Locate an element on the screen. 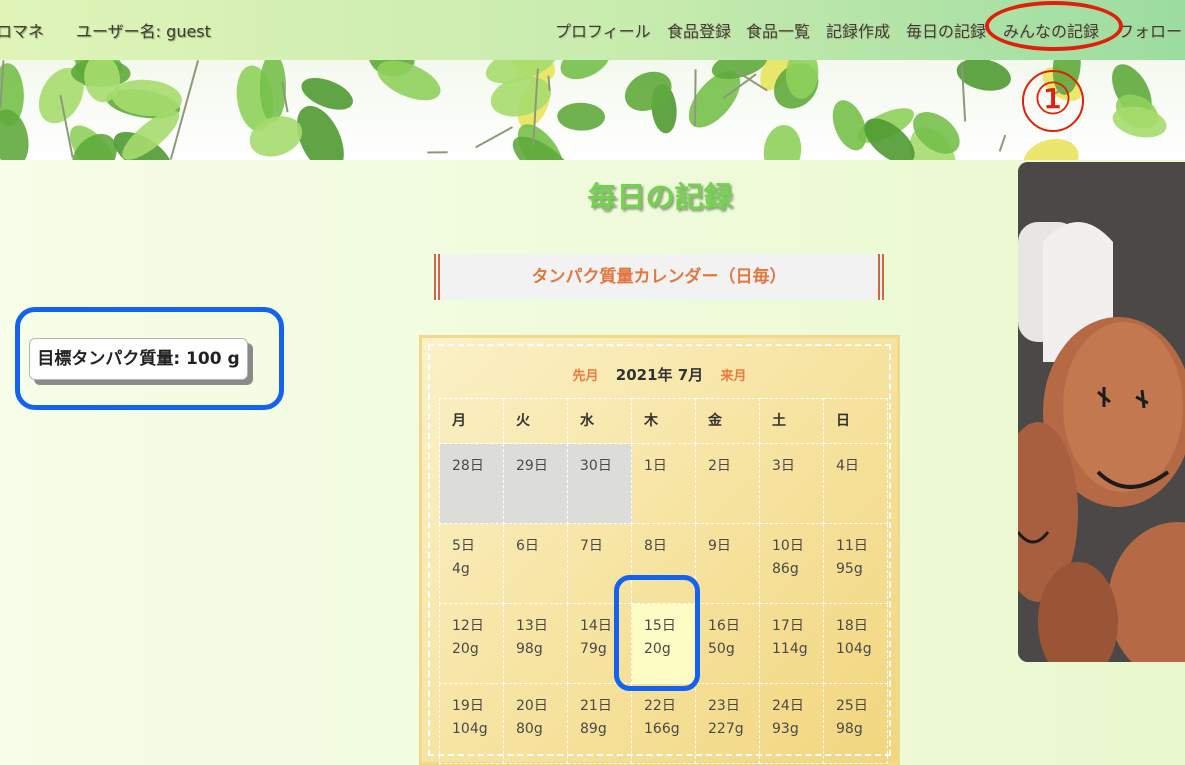 The image size is (1185, 765). day-number: 1日 is located at coordinates (669, 466).